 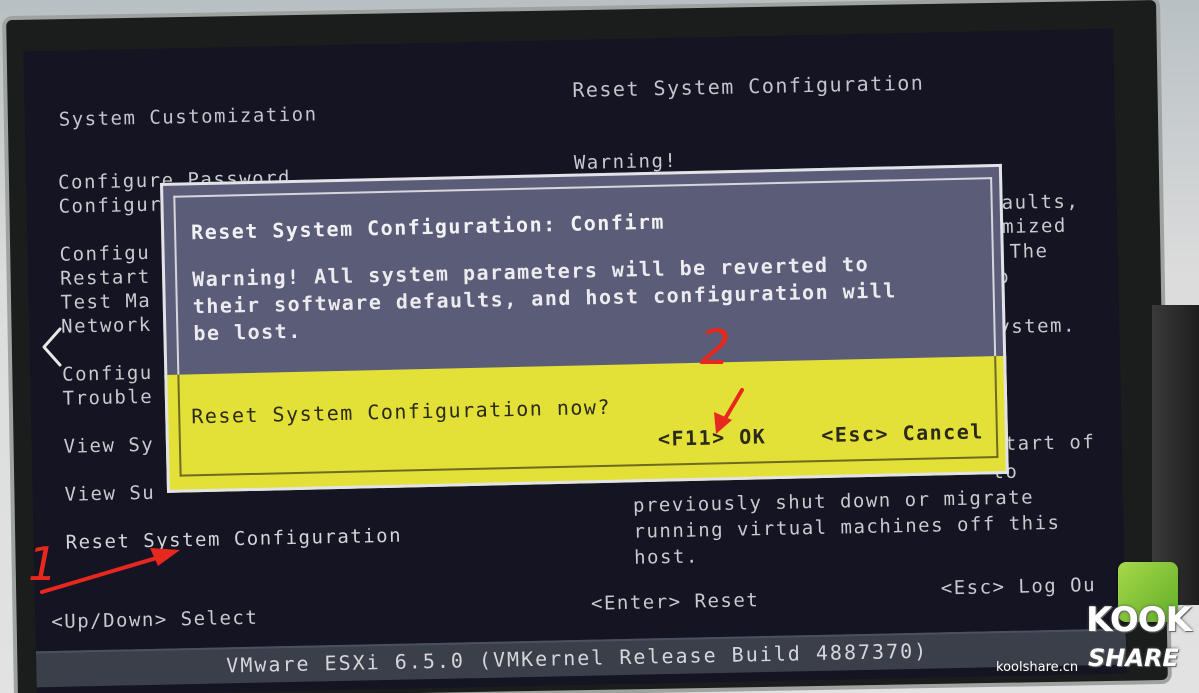 I want to click on ok-f11-button: <F11> OK, so click(x=712, y=437).